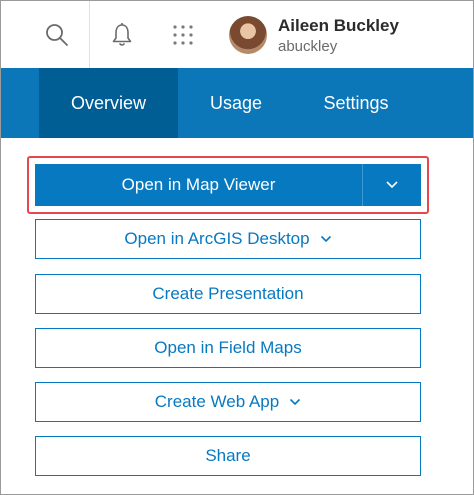 This screenshot has height=495, width=474. I want to click on tab-bar: Overview Usage Settings, so click(237, 103).